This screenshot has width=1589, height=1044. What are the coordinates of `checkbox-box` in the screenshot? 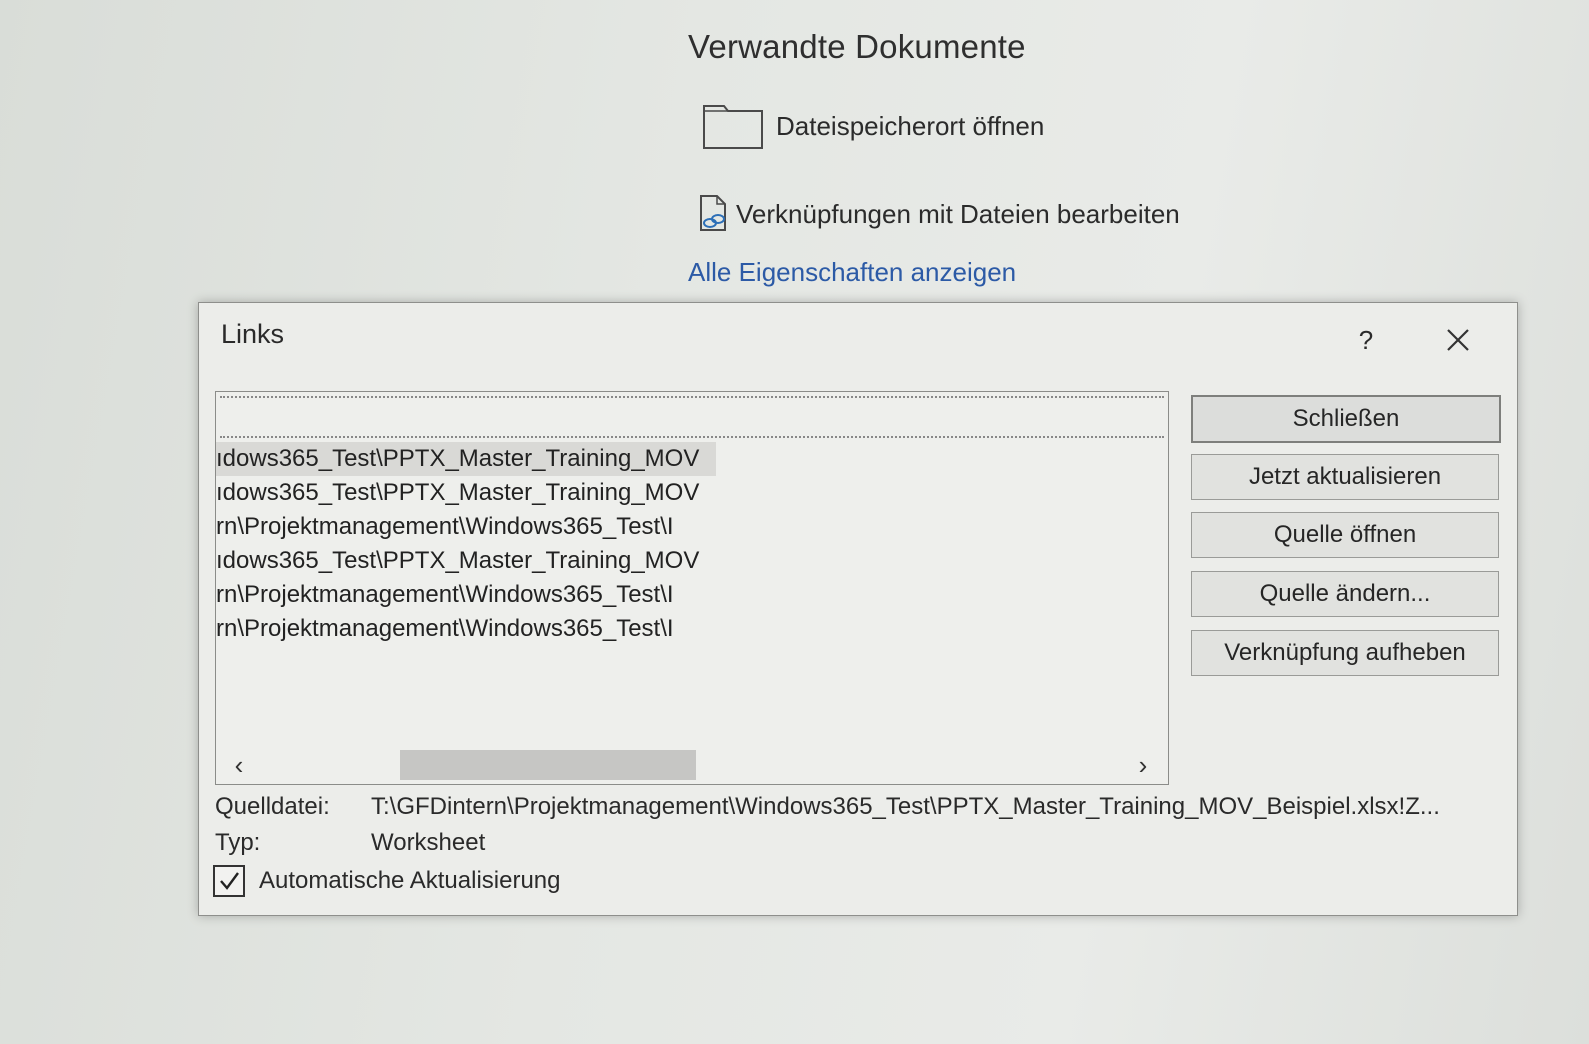 It's located at (229, 881).